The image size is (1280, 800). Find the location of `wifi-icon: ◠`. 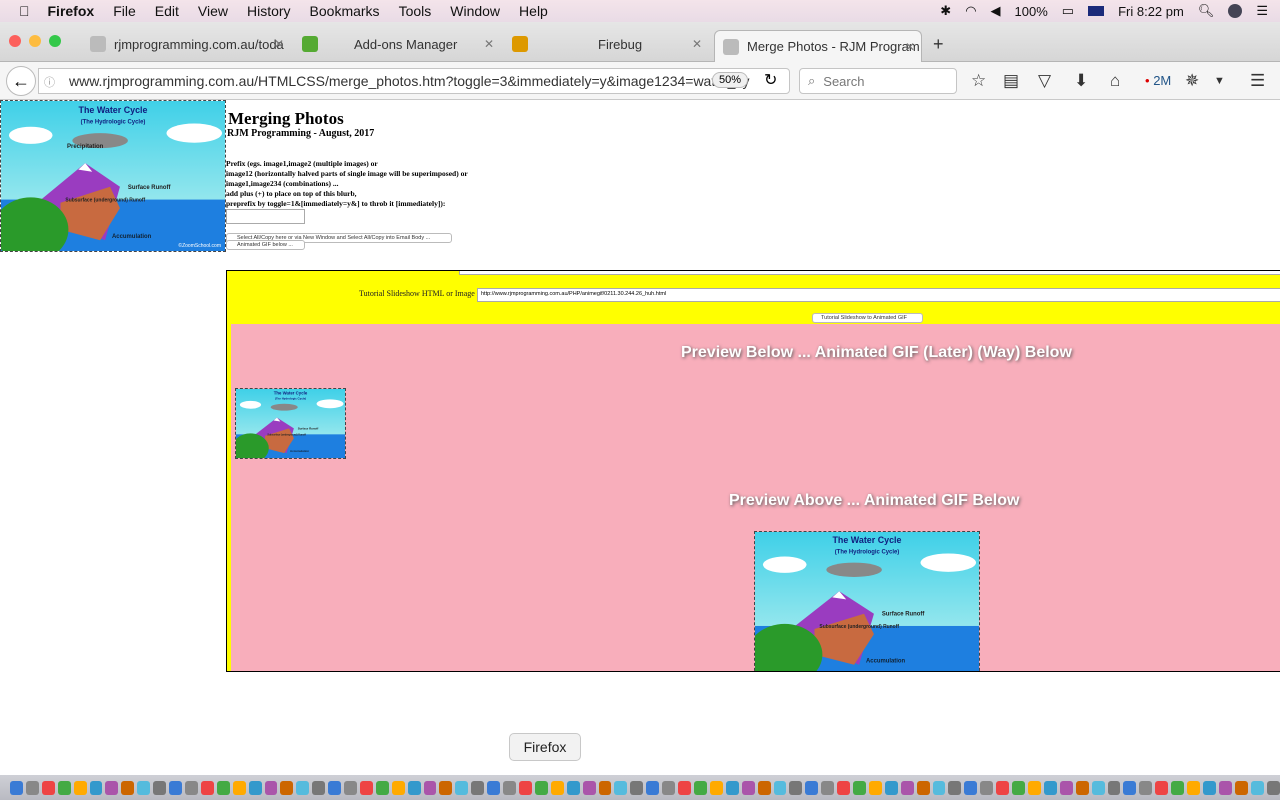

wifi-icon: ◠ is located at coordinates (970, 11).